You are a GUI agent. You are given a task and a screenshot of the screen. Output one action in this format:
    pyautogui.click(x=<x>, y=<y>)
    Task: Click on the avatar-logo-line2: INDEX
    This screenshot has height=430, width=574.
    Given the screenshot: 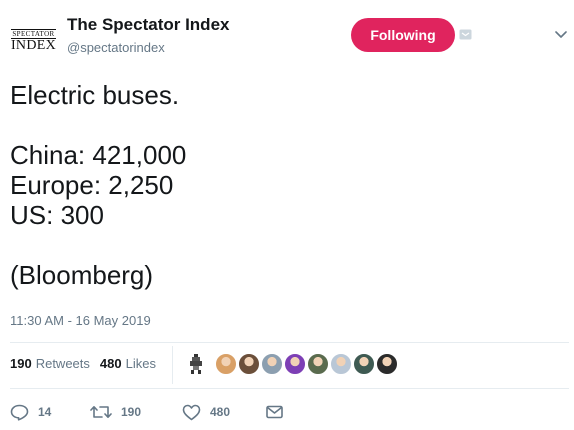 What is the action you would take?
    pyautogui.click(x=33, y=45)
    